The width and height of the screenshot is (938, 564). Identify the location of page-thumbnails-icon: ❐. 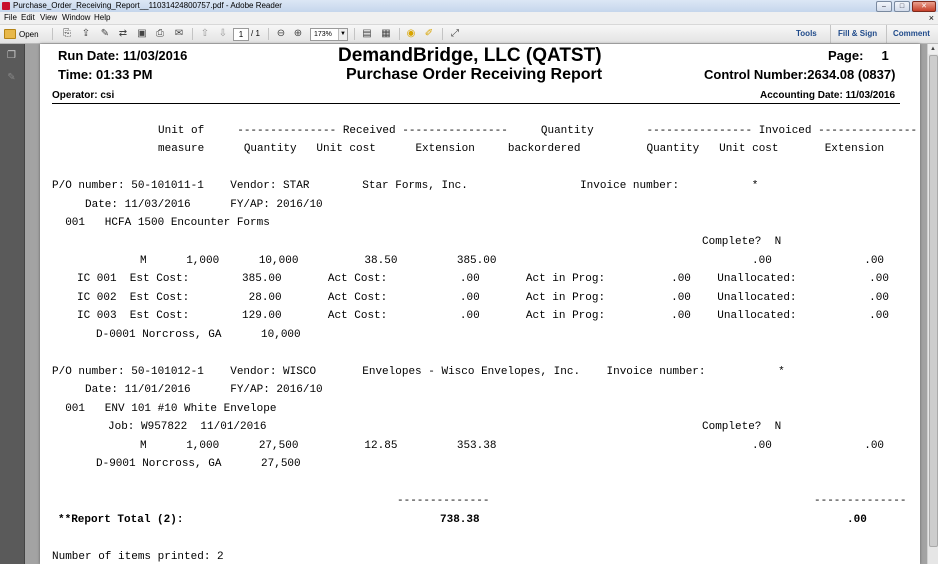
(11, 56).